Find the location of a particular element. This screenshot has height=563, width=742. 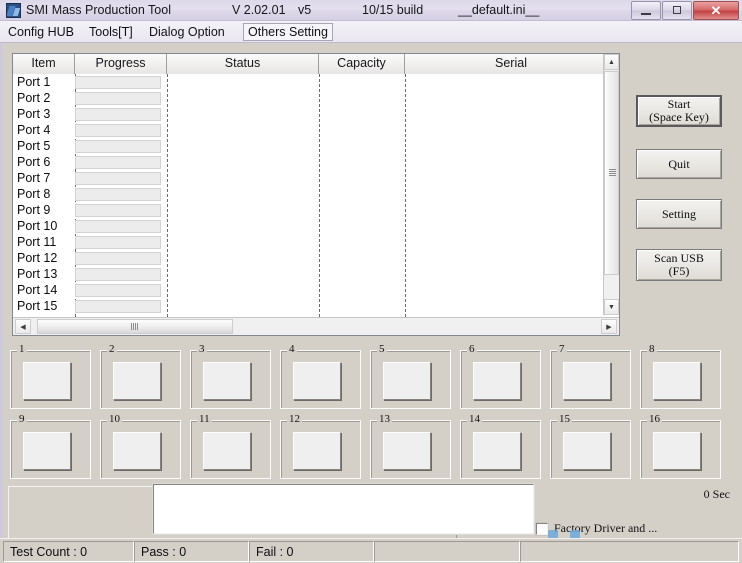

horizontal-scrollbar: ◀ ▶ is located at coordinates (316, 326).